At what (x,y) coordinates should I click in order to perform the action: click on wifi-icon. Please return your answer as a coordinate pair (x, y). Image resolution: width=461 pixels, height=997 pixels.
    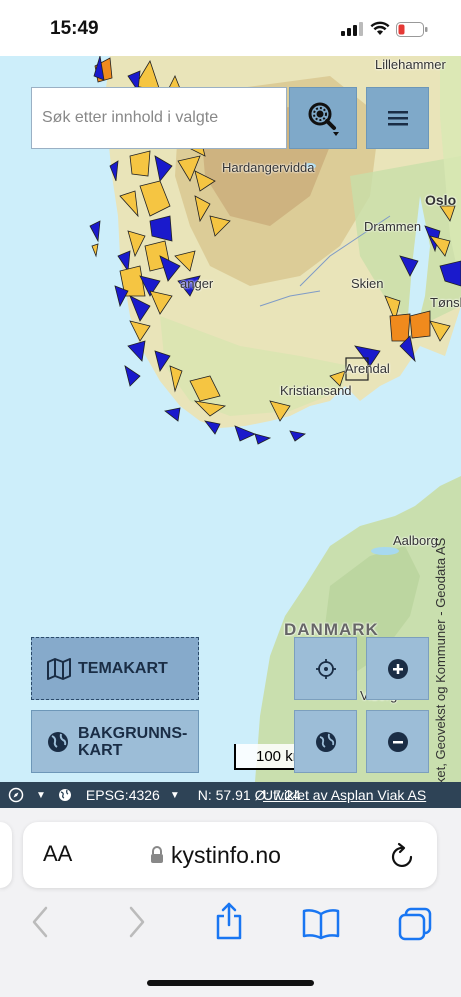
    Looking at the image, I should click on (380, 28).